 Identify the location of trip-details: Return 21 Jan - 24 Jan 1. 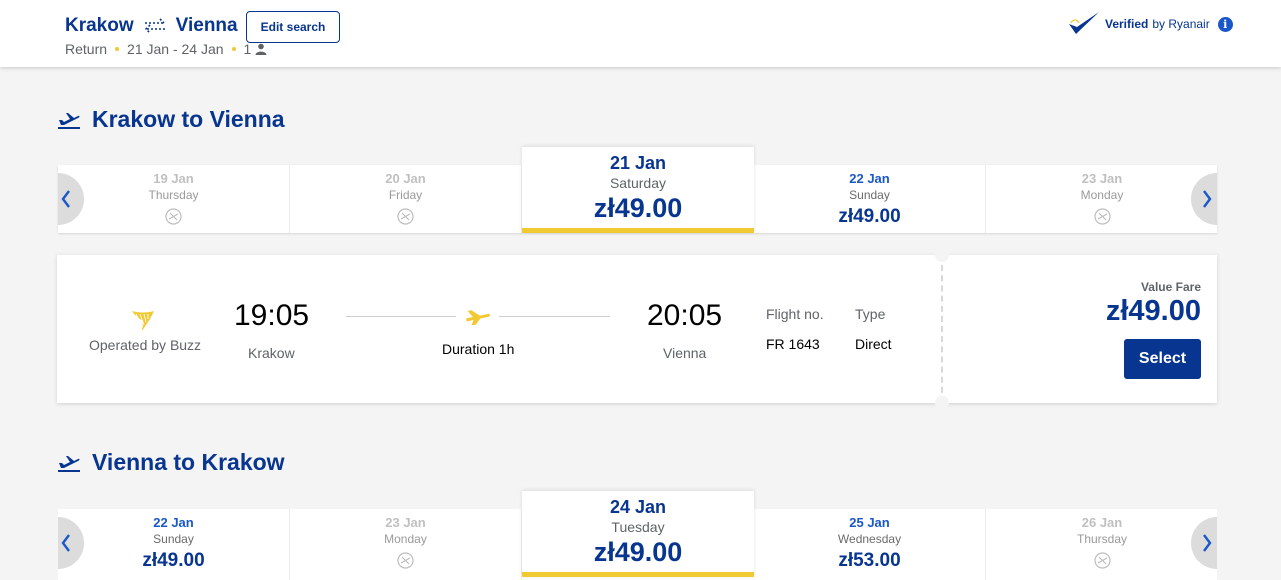
(166, 49).